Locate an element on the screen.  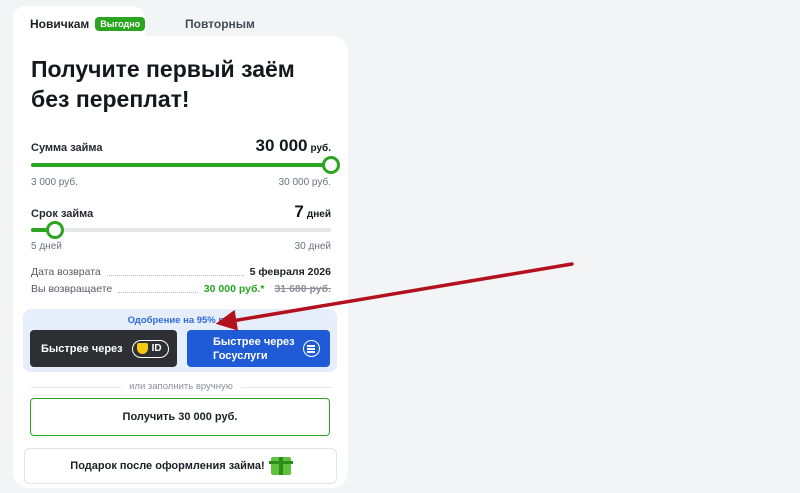
amount-slider is located at coordinates (185, 165).